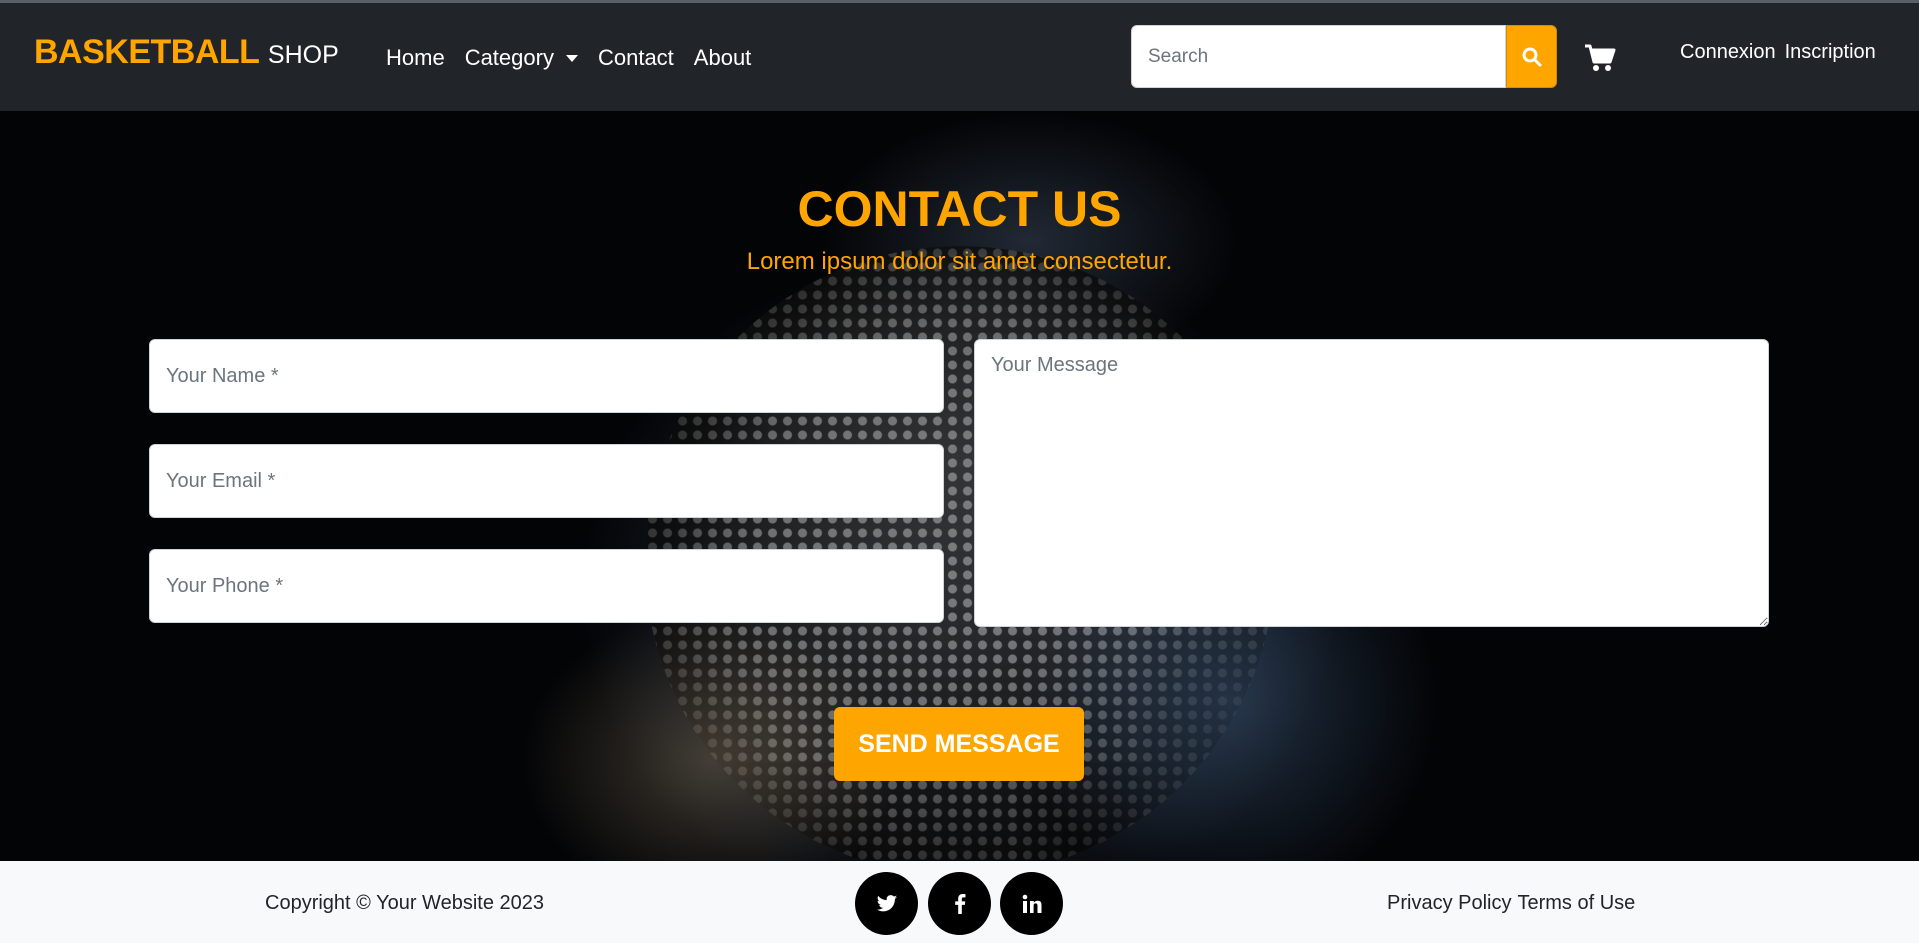 The width and height of the screenshot is (1919, 943). Describe the element at coordinates (404, 903) in the screenshot. I see `copyright-text: Copyright © Your Website 2023` at that location.